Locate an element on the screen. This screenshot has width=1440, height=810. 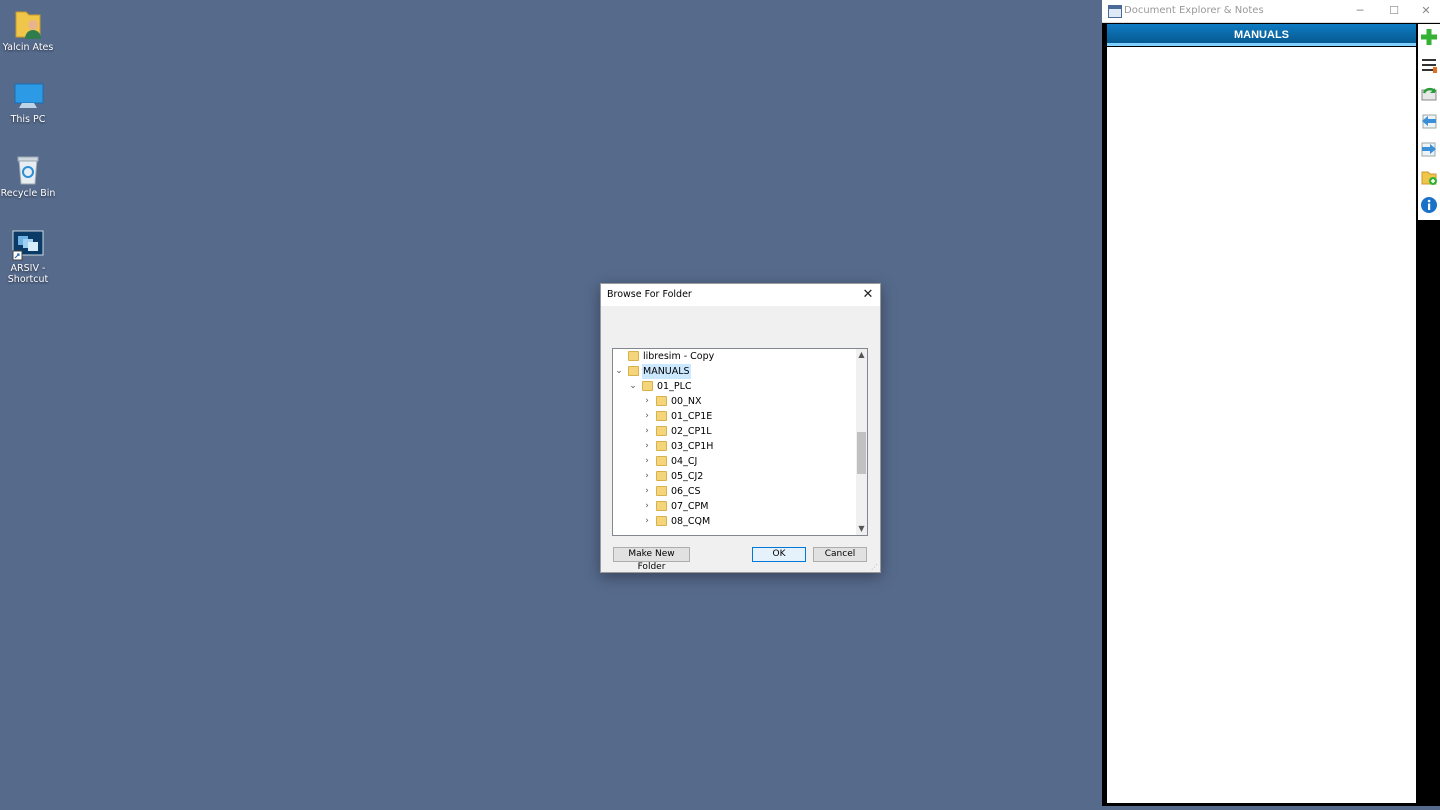
make-new-folder-button: Make New Folder is located at coordinates (651, 559).